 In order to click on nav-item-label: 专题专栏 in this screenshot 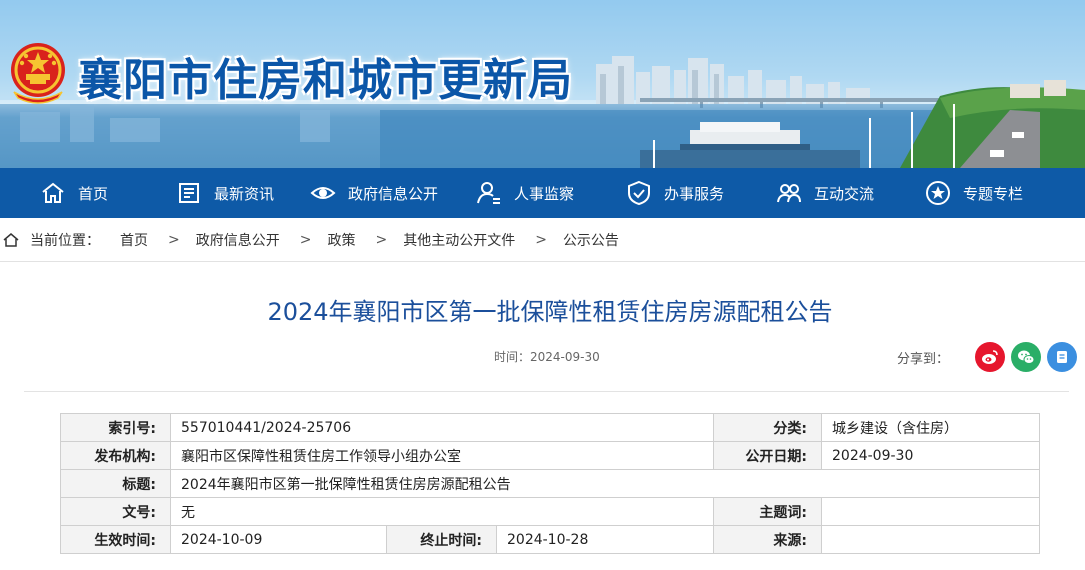, I will do `click(993, 193)`.